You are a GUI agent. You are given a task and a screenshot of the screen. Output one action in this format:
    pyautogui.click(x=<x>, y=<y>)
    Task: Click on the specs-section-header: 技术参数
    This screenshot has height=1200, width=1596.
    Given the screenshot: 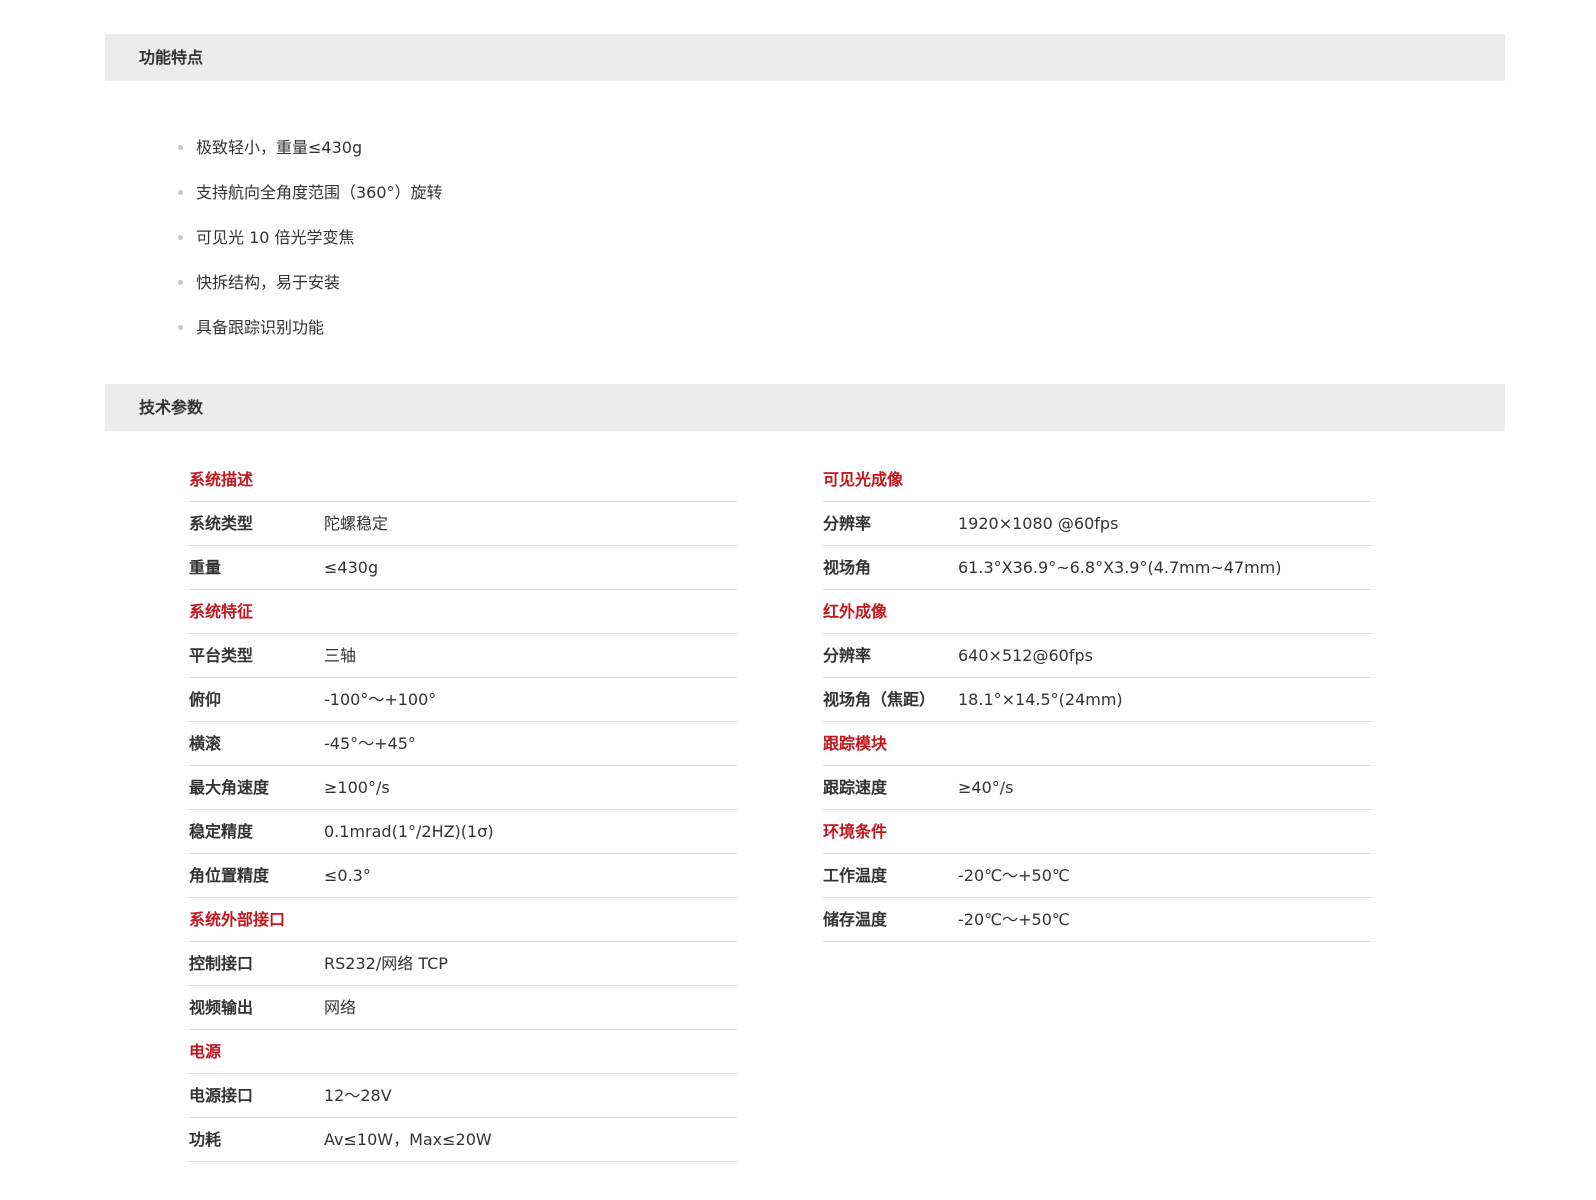 What is the action you would take?
    pyautogui.click(x=805, y=407)
    